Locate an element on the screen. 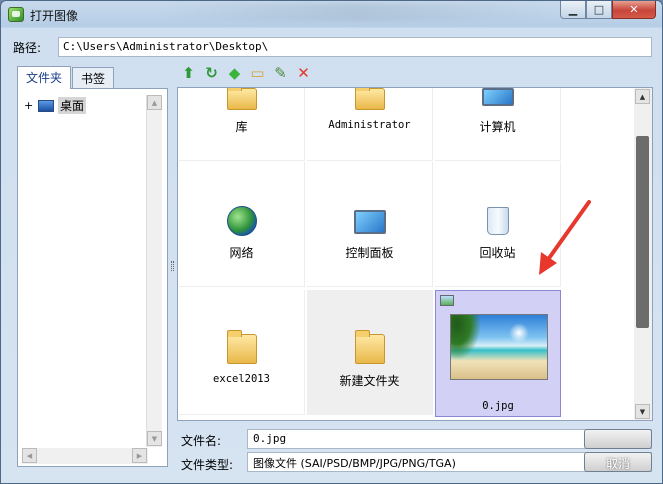  tag-icon: ◆ is located at coordinates (234, 72).